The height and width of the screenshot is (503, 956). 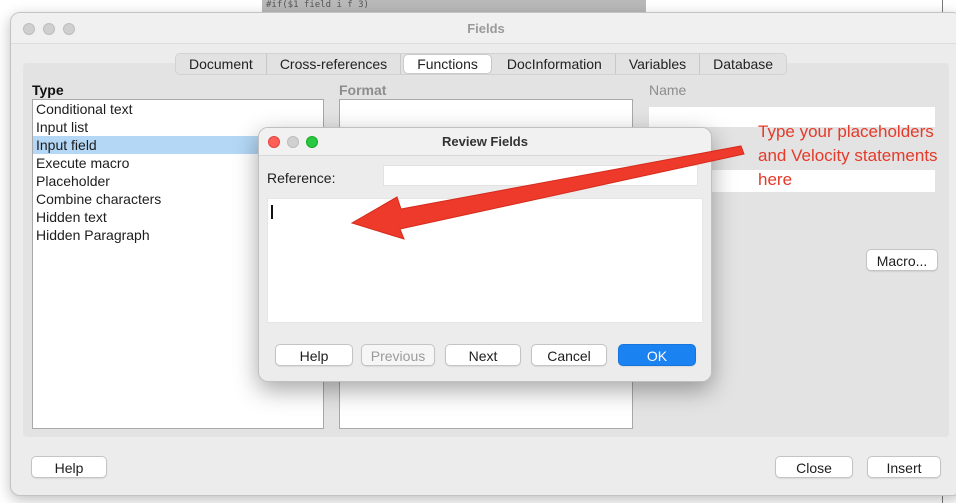 What do you see at coordinates (363, 90) in the screenshot?
I see `format-heading: Format` at bounding box center [363, 90].